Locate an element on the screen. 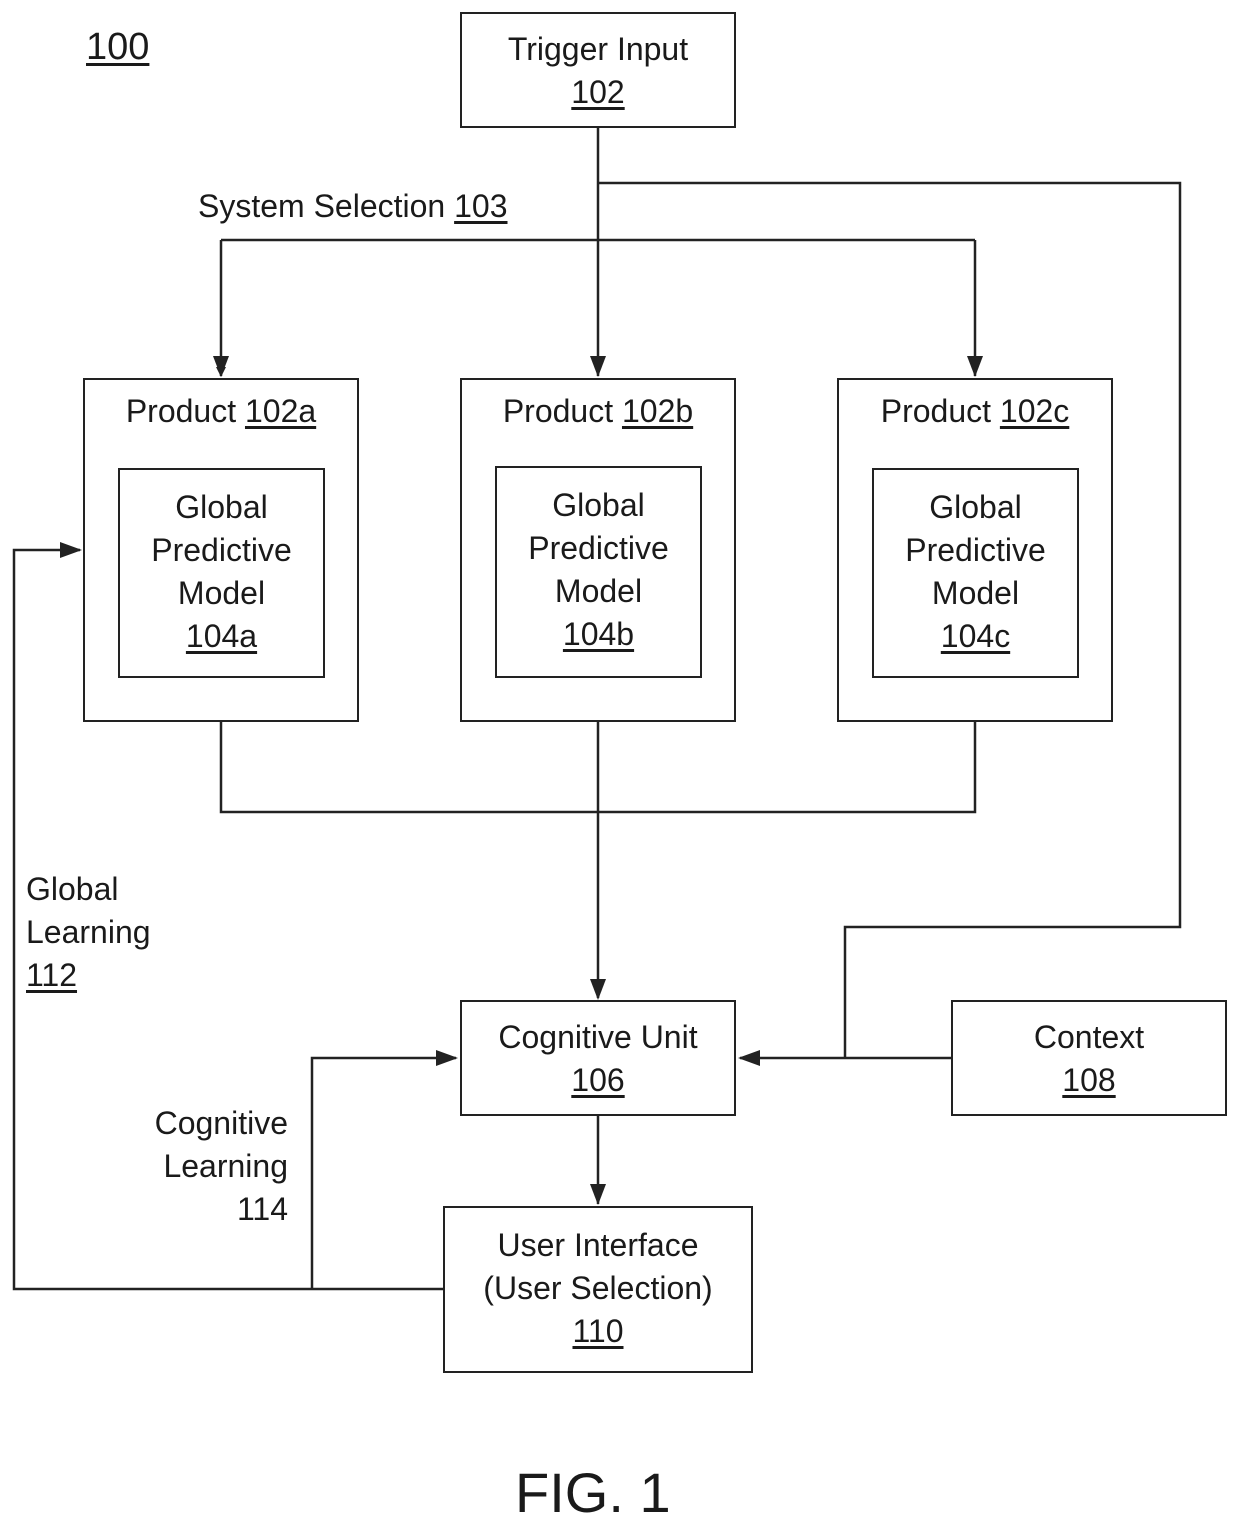 The image size is (1240, 1527). cognitive-unit-label: Cognitive Unit is located at coordinates (598, 1037).